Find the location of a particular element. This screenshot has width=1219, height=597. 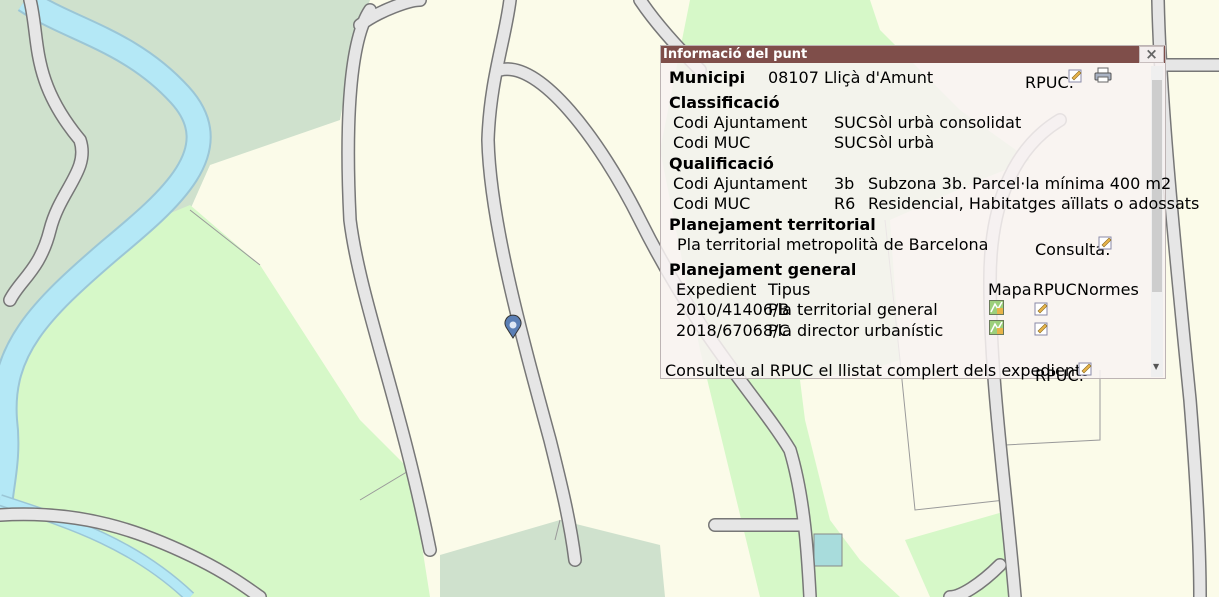

classificacio-row-desc: Sòl urbà consolidat is located at coordinates (945, 122).